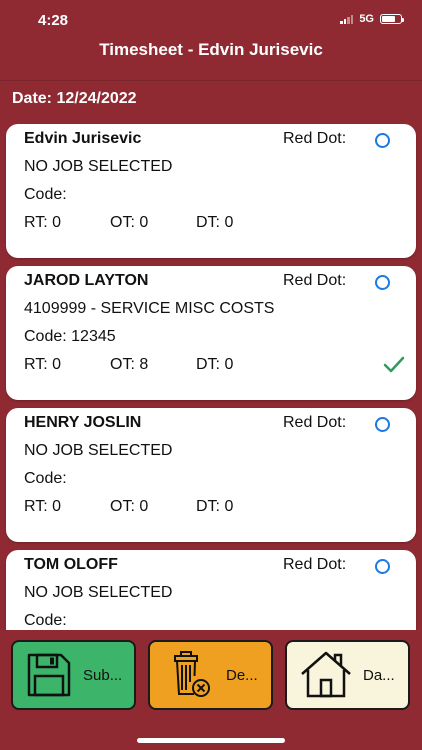 The height and width of the screenshot is (750, 422). What do you see at coordinates (74, 98) in the screenshot?
I see `date-label: Date: 12/24/2022` at bounding box center [74, 98].